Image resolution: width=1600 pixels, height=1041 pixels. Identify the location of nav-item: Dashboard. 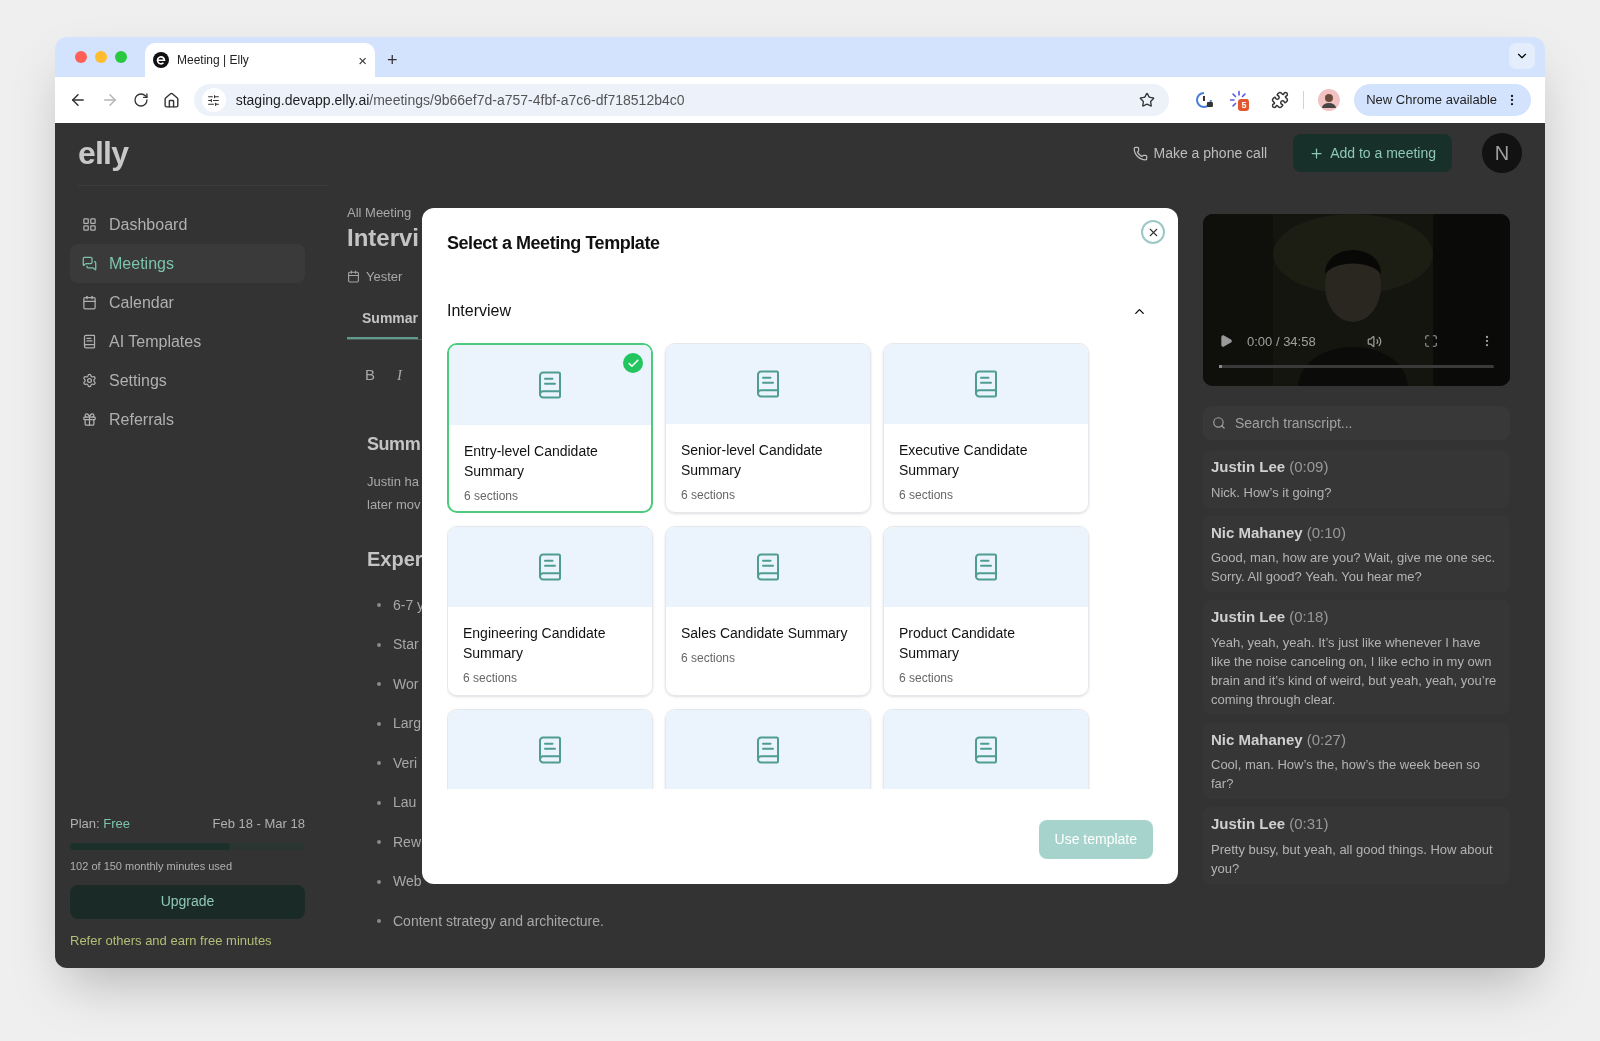
(187, 224).